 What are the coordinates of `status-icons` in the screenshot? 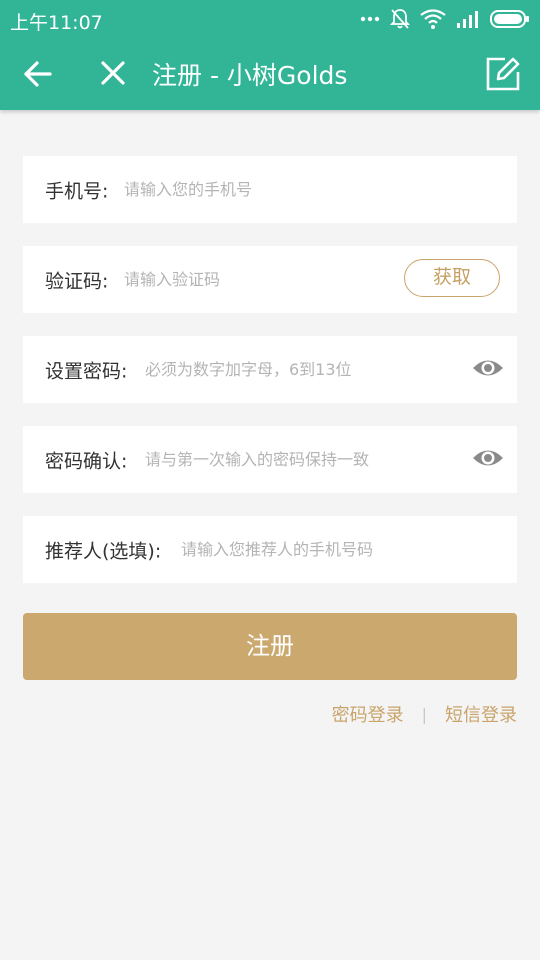 It's located at (445, 19).